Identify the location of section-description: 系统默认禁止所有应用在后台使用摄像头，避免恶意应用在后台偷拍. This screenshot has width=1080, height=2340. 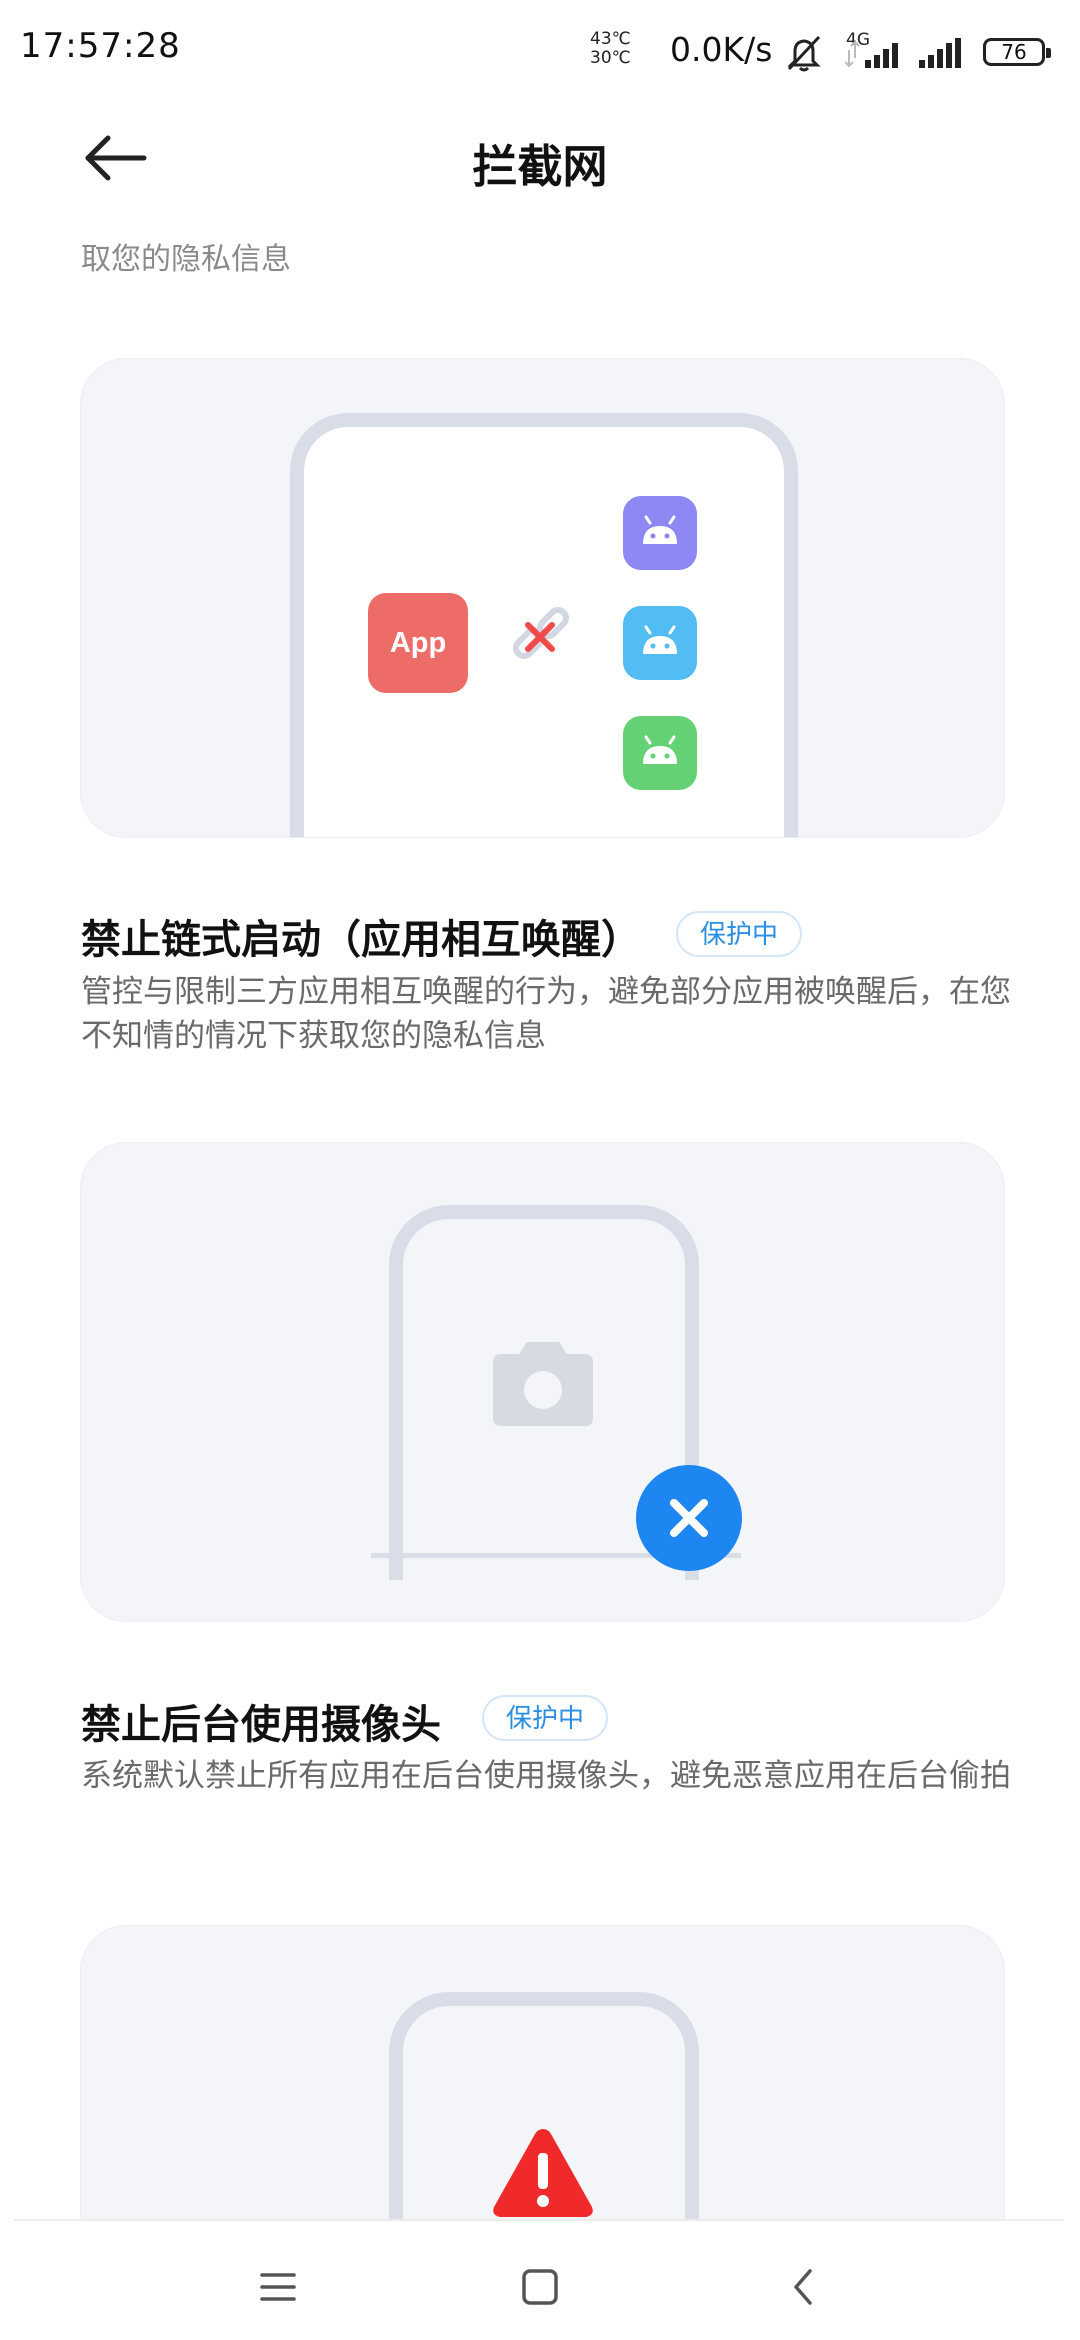
(546, 1776).